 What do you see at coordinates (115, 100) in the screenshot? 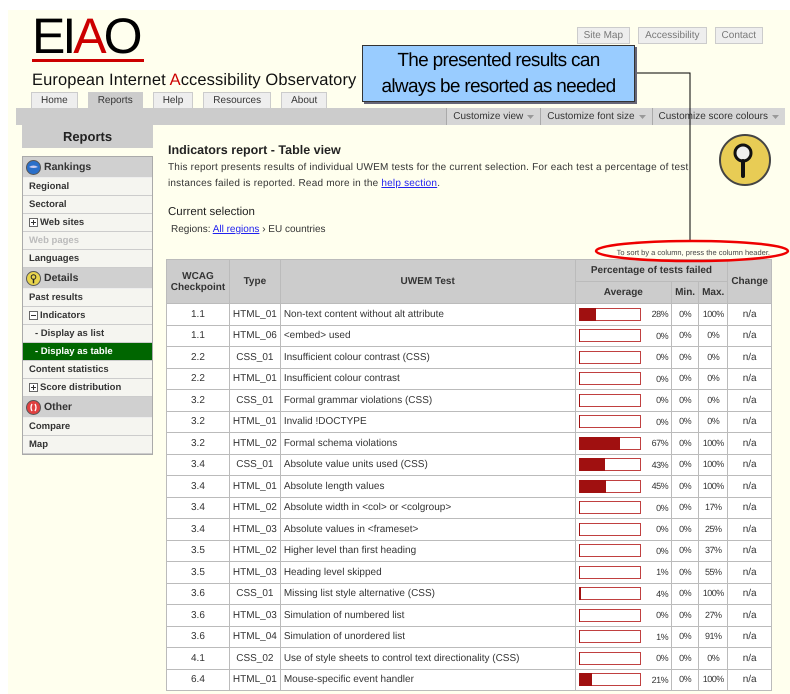
I see `nav-tab: Reports` at bounding box center [115, 100].